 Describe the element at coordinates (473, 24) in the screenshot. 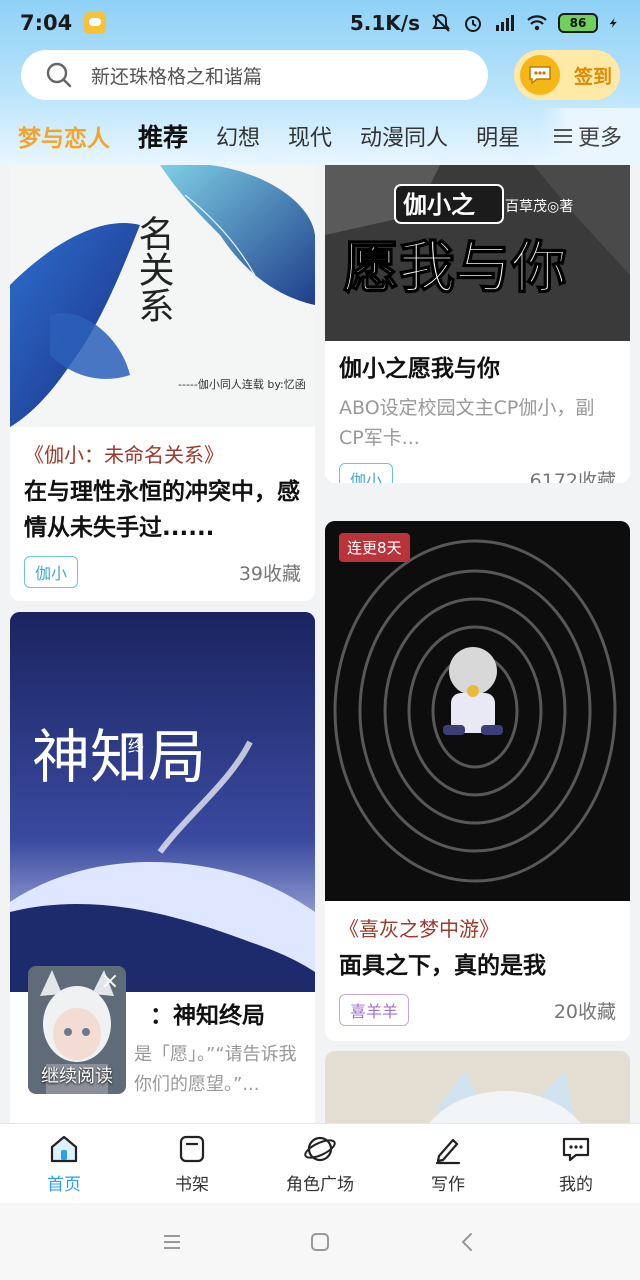

I see `alarm-icon` at that location.